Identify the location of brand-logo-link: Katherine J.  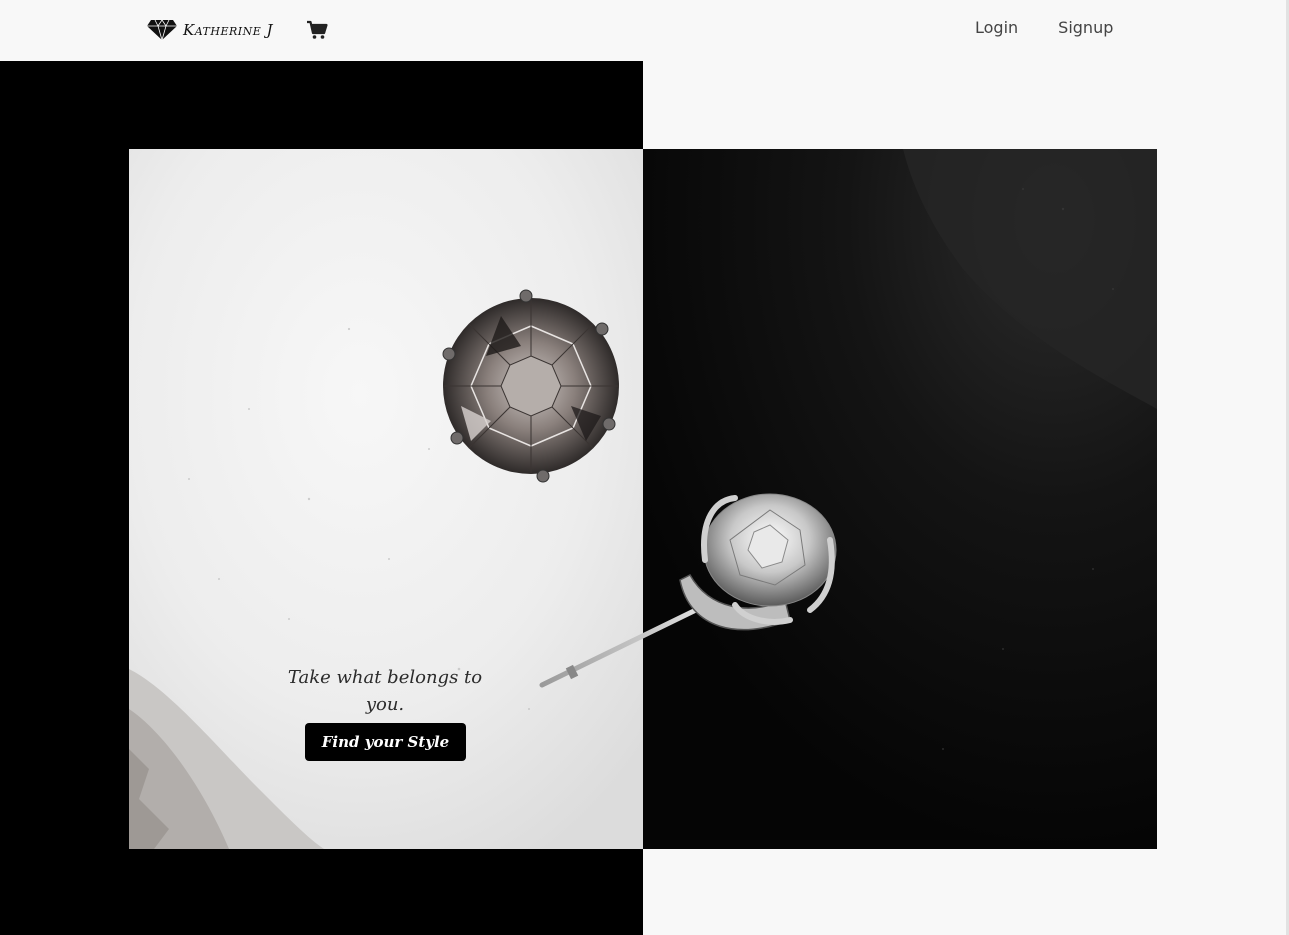
(210, 30).